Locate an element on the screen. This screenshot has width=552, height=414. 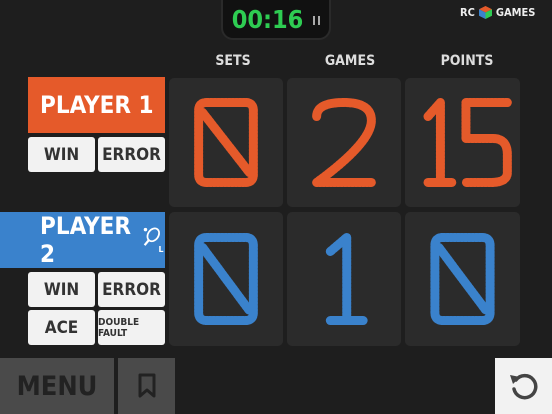
column-header-sets: SETS is located at coordinates (233, 61).